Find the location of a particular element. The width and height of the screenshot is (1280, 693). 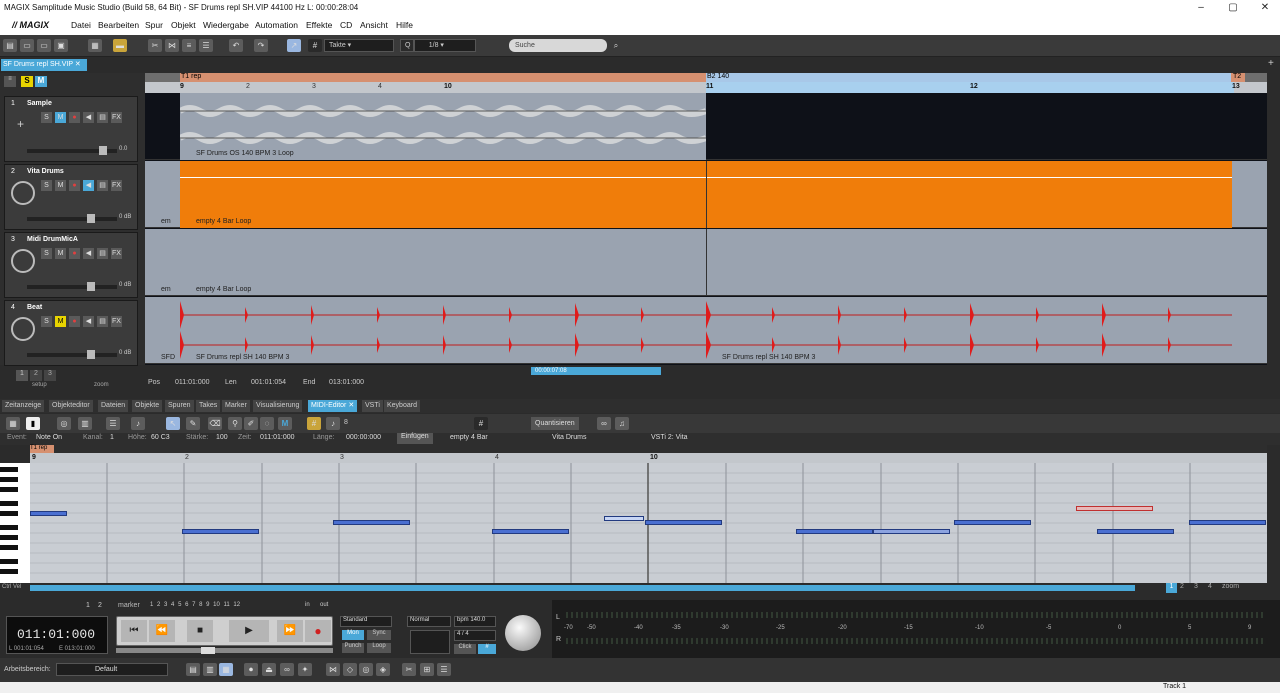

fx-tool-icon: ✦ is located at coordinates (305, 669).